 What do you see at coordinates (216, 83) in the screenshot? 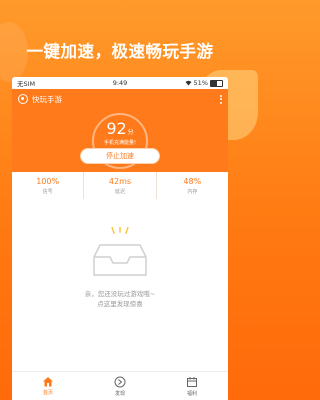
I see `battery-icon` at bounding box center [216, 83].